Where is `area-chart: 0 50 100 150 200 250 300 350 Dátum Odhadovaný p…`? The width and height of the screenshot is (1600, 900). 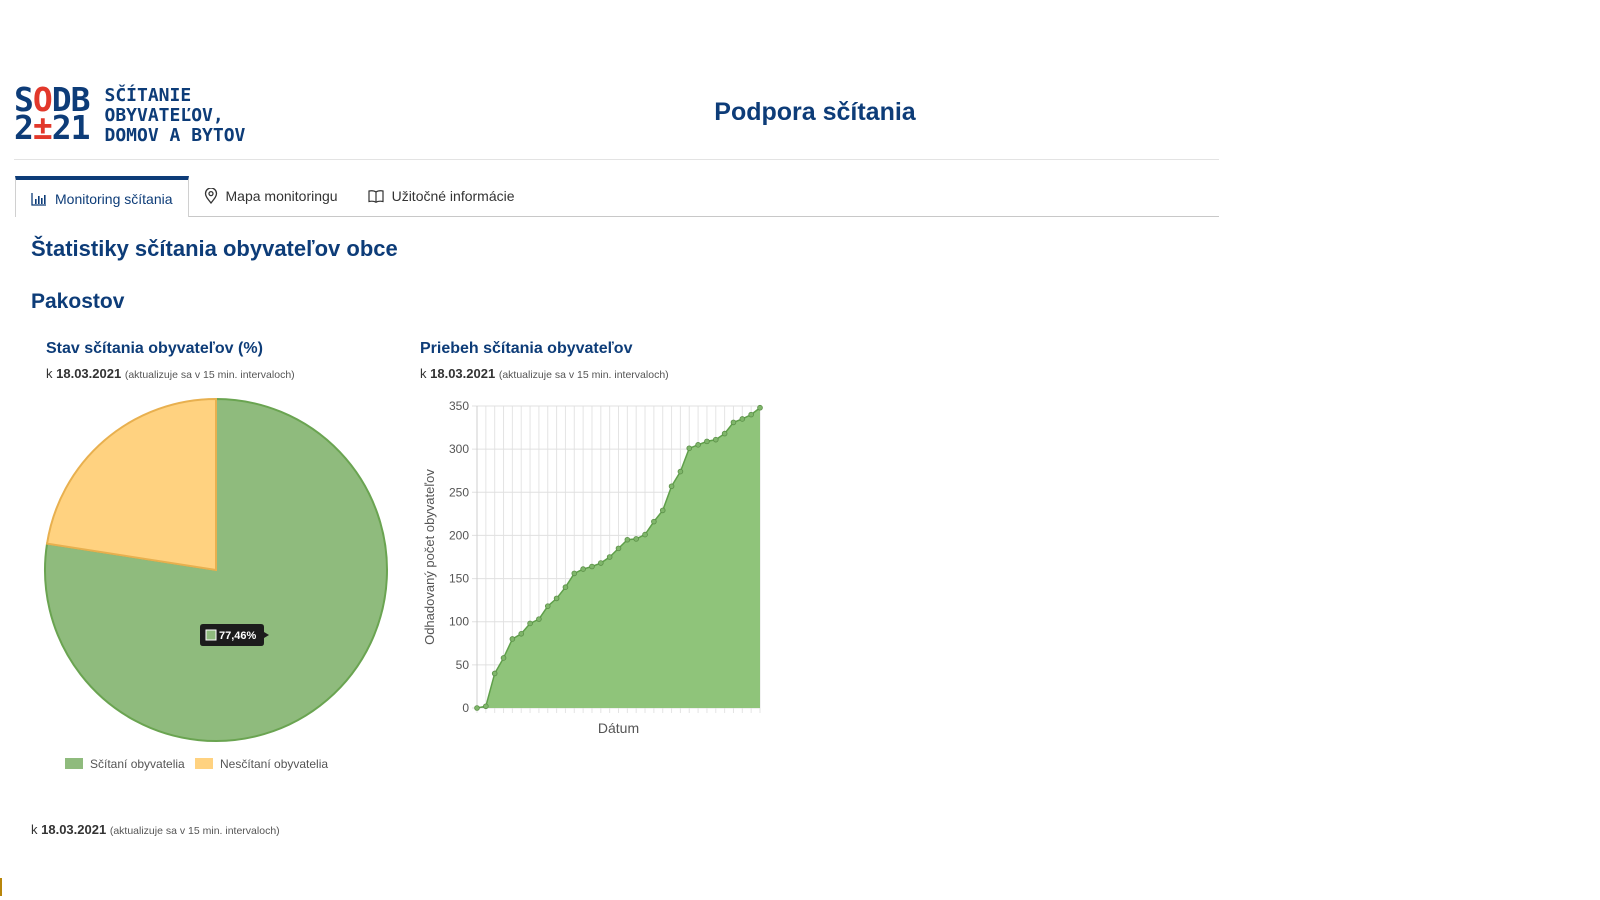
area-chart: 0 50 100 150 200 250 300 350 Dátum Odhadovaný p… is located at coordinates (610, 578).